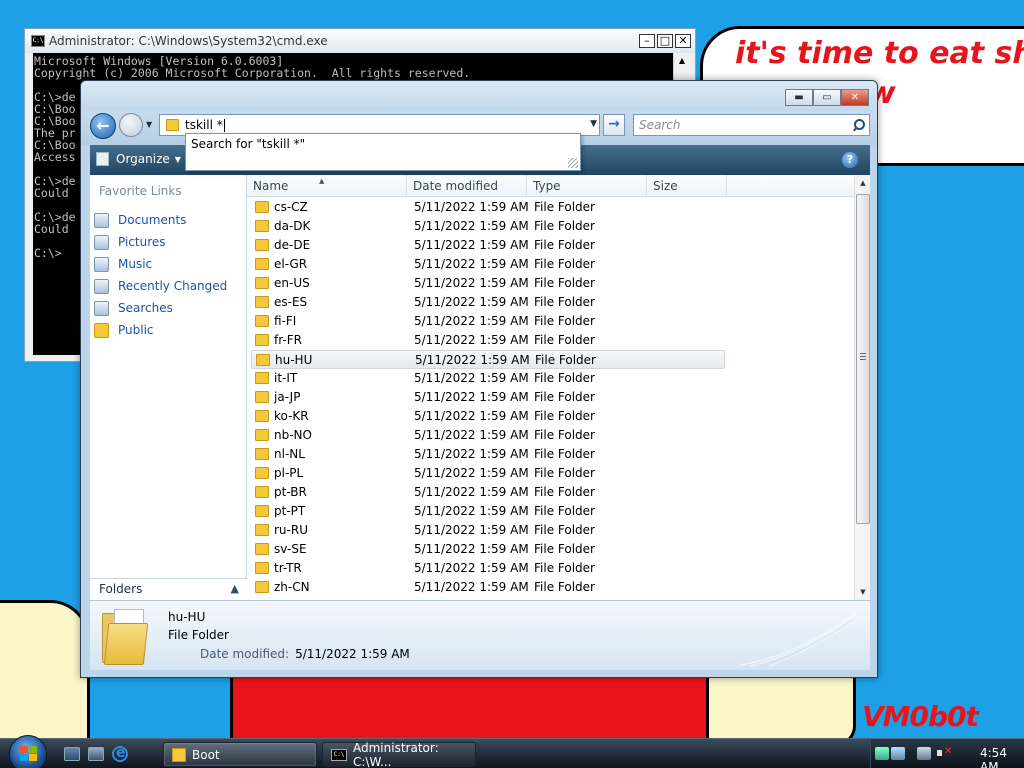 The height and width of the screenshot is (768, 1024). I want to click on internet-explorer-icon, so click(120, 753).